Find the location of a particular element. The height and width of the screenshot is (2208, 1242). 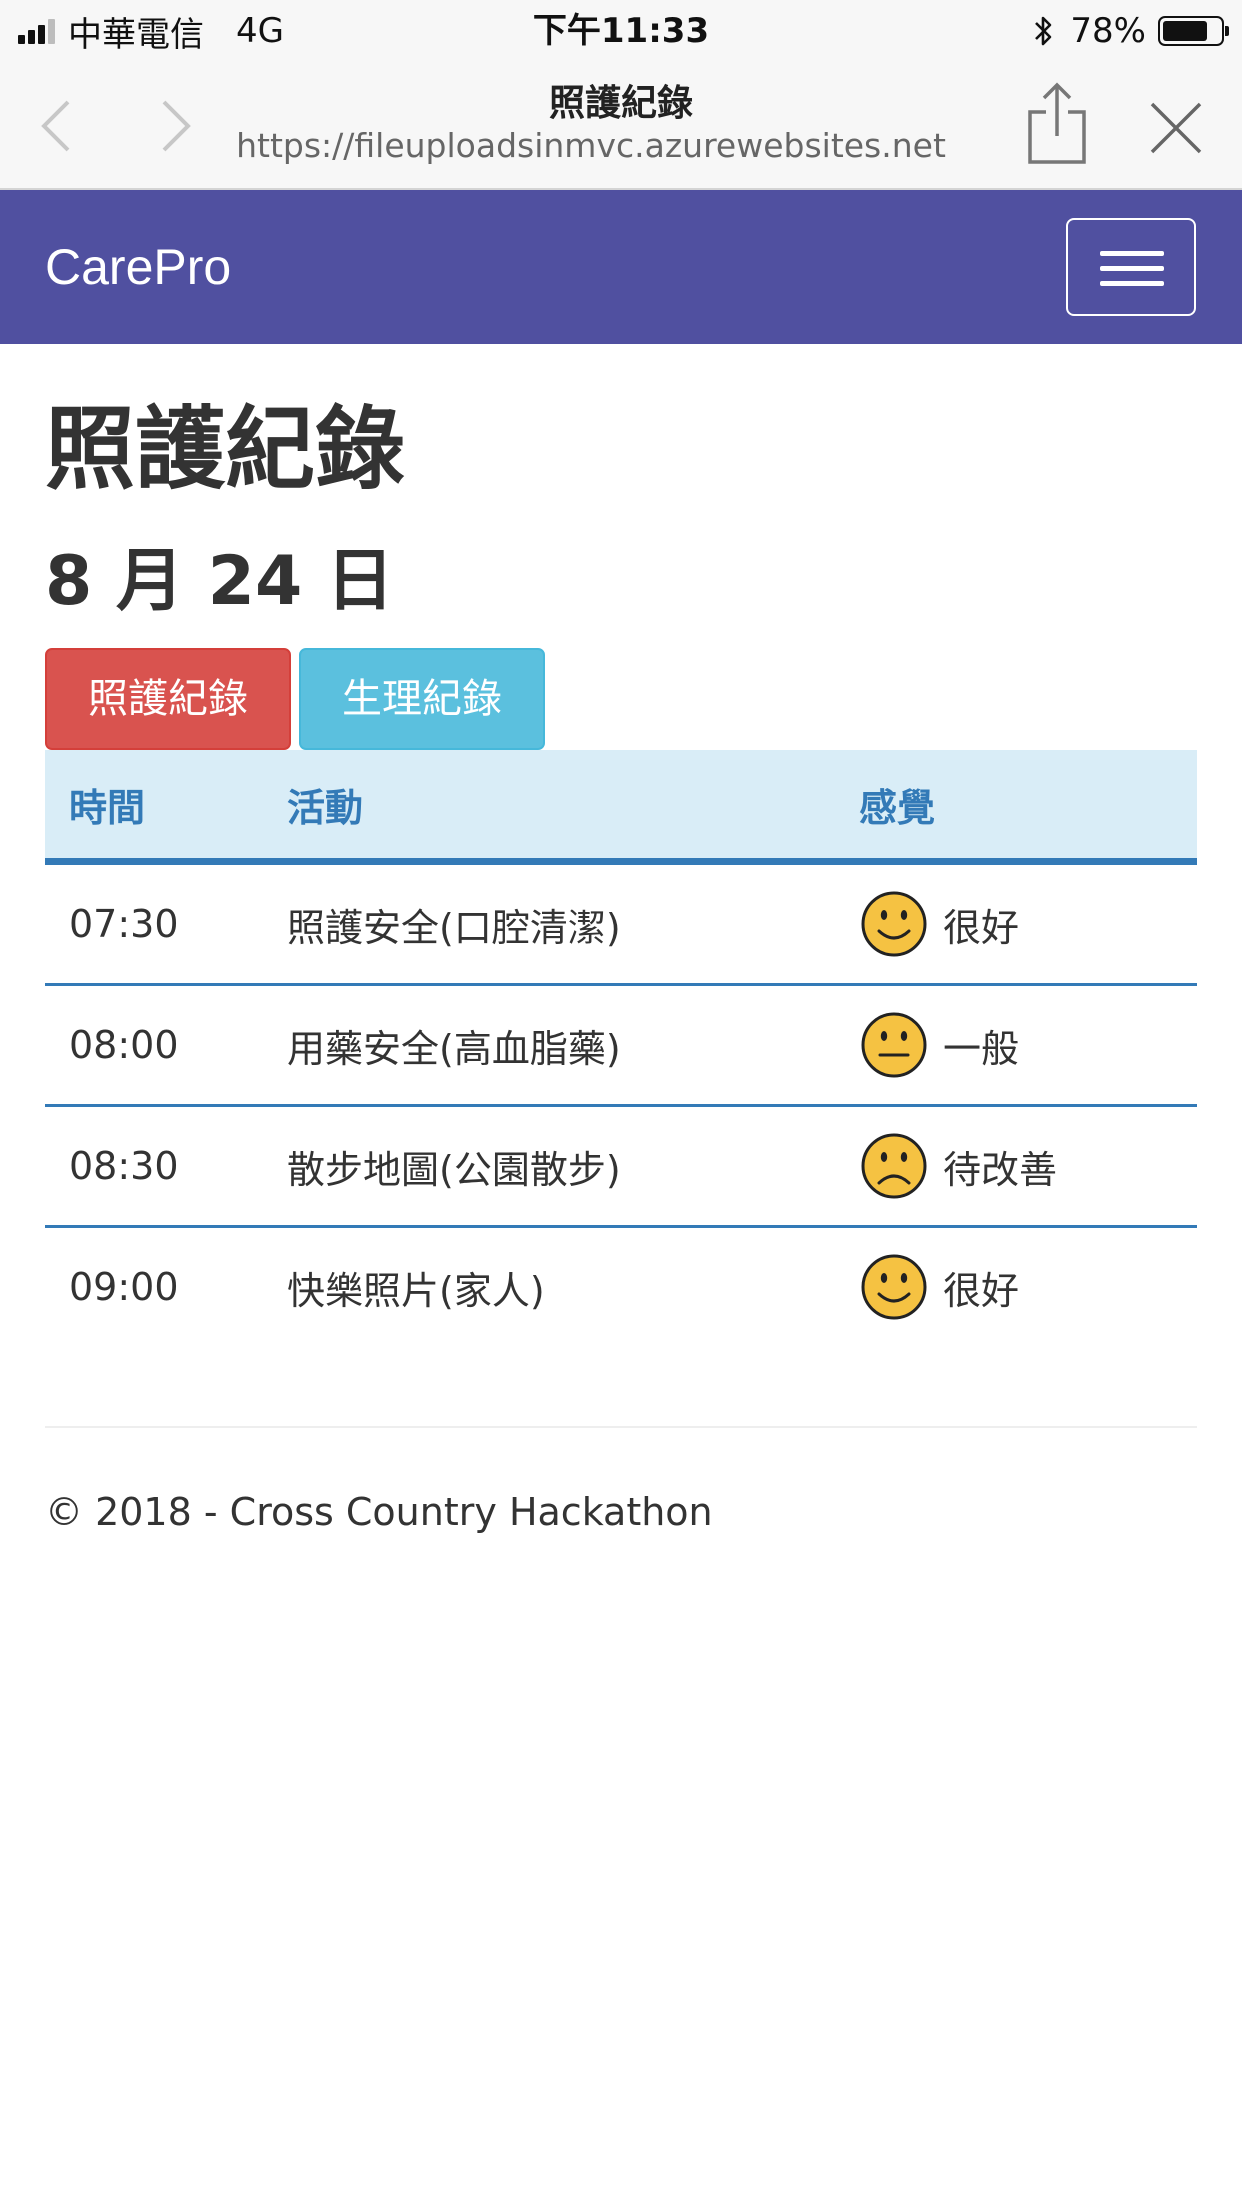

record-tabs: 照護紀錄 生理紀錄 is located at coordinates (621, 699).